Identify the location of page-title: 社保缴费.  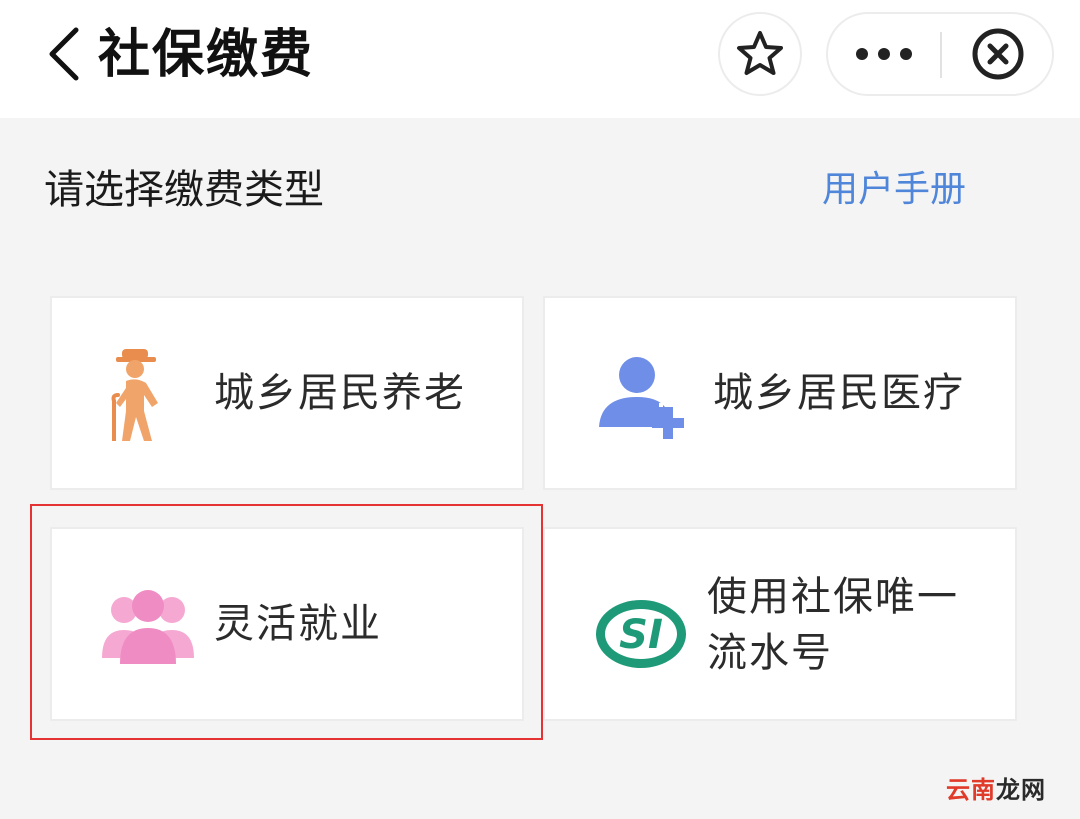
(206, 55).